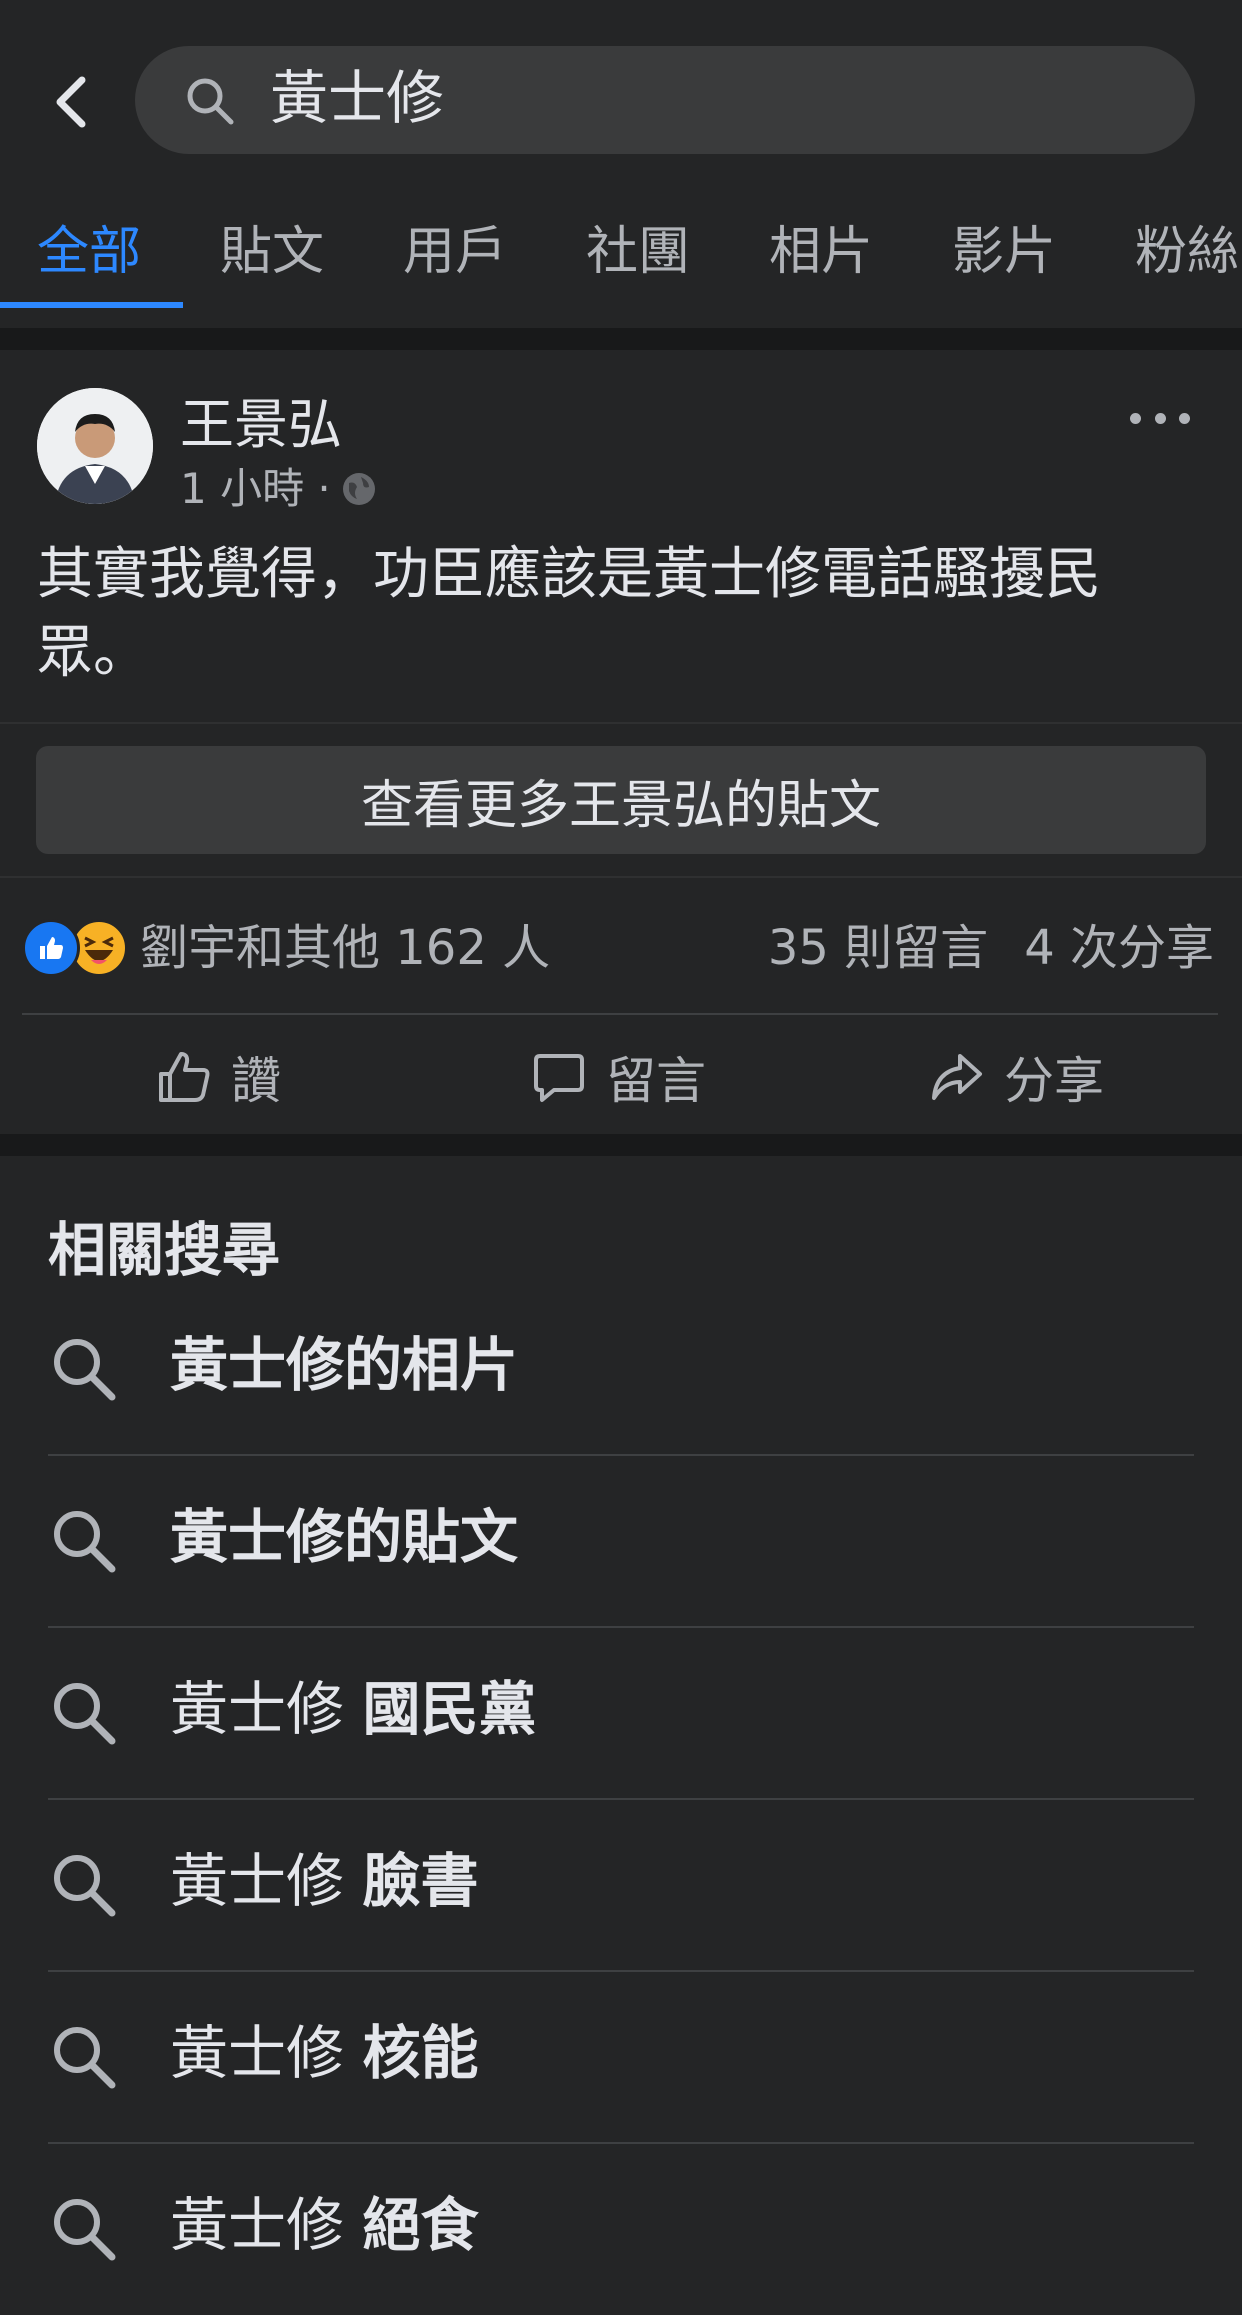 The width and height of the screenshot is (1242, 2315). Describe the element at coordinates (621, 1885) in the screenshot. I see `related-search-item: 黃士修 臉書` at that location.